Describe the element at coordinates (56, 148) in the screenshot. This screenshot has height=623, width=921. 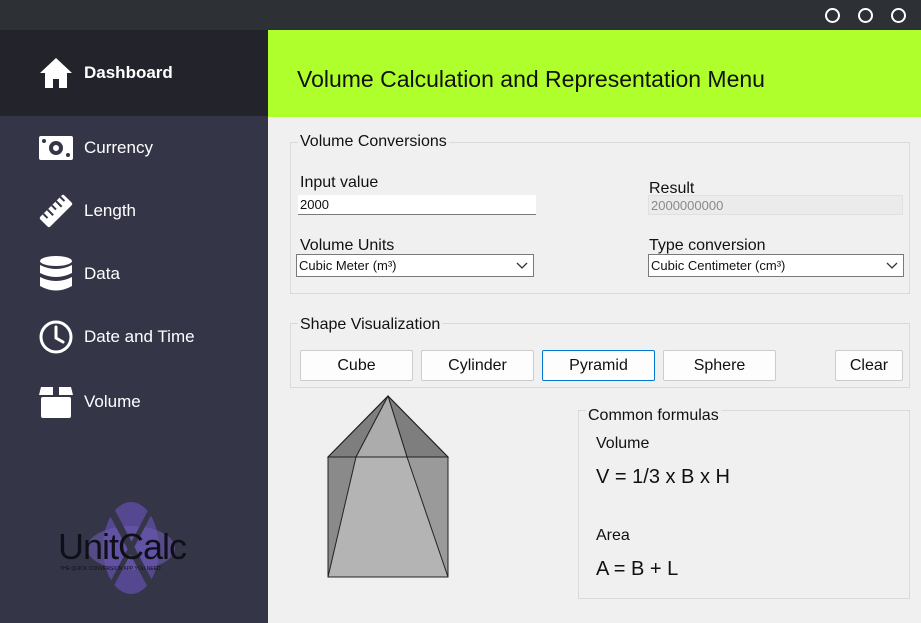
I see `banknote-icon` at that location.